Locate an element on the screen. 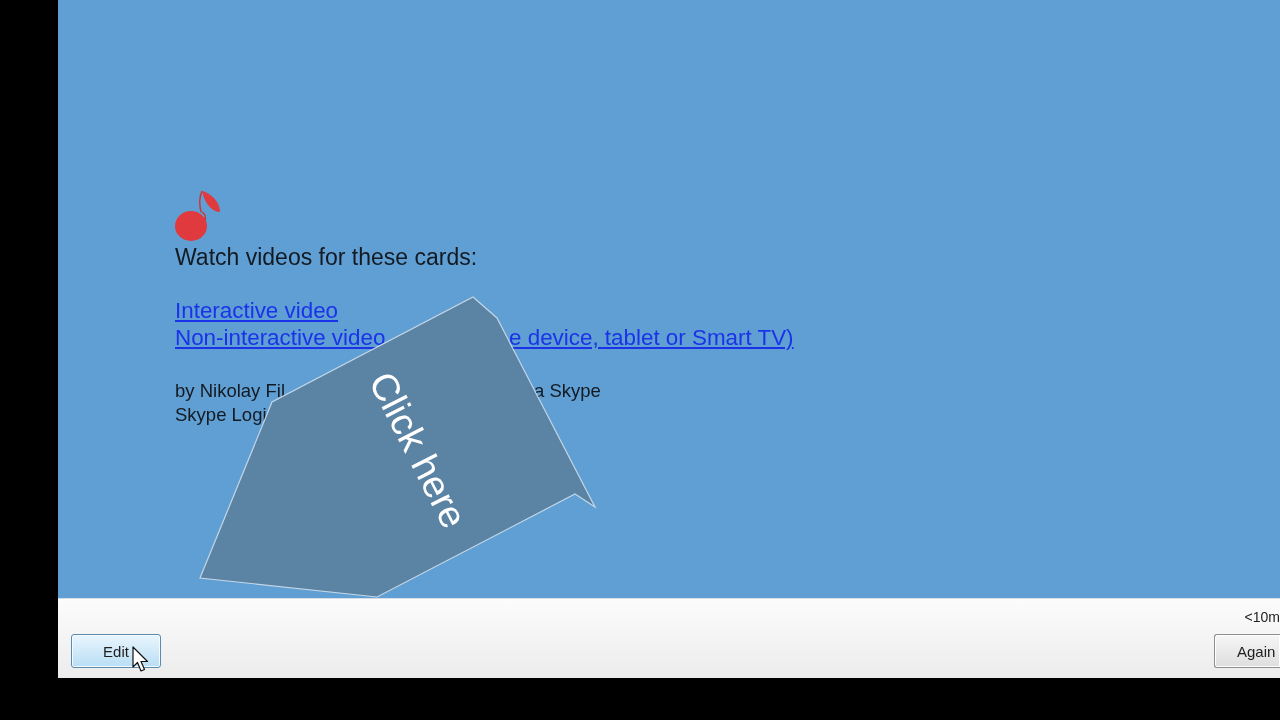  edit-button: Edit is located at coordinates (116, 651).